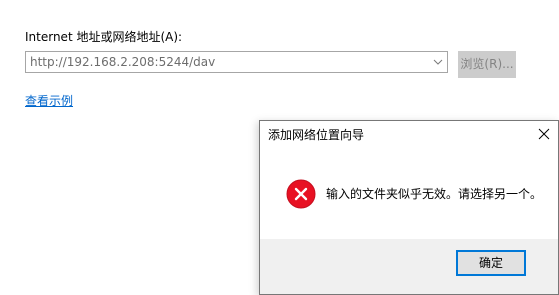 Image resolution: width=559 pixels, height=295 pixels. I want to click on address-combobox: http://192.168.2.208:5244/dav, so click(236, 62).